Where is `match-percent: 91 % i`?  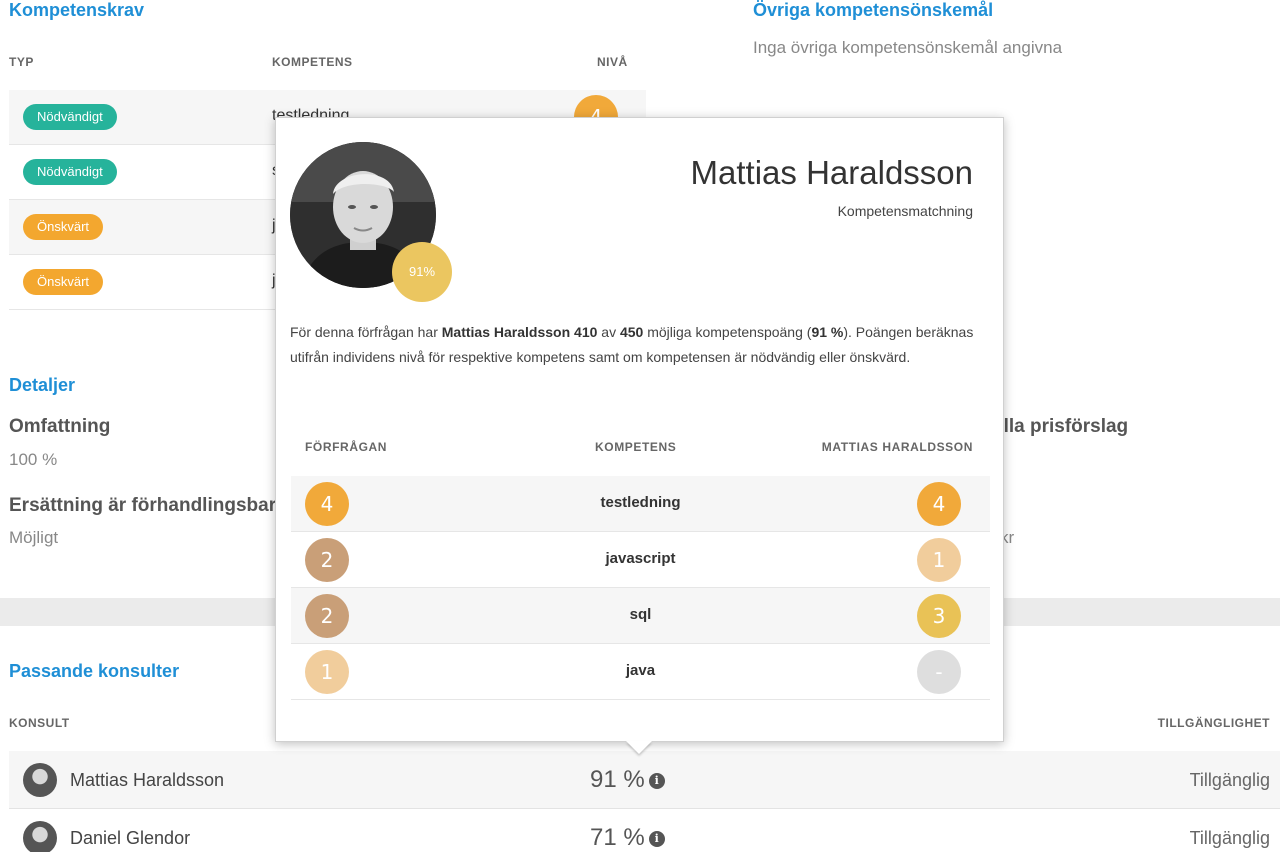
match-percent: 91 % i is located at coordinates (627, 780).